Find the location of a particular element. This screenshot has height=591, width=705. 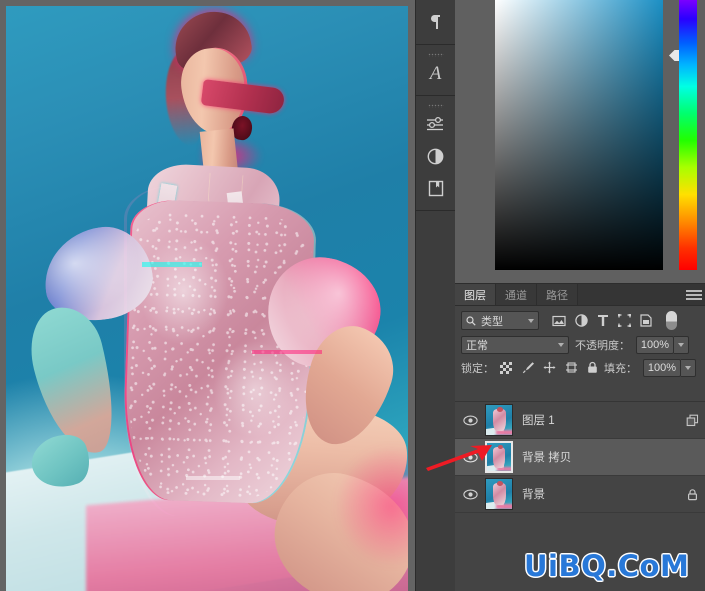

tab-paths: 路径 is located at coordinates (557, 294).